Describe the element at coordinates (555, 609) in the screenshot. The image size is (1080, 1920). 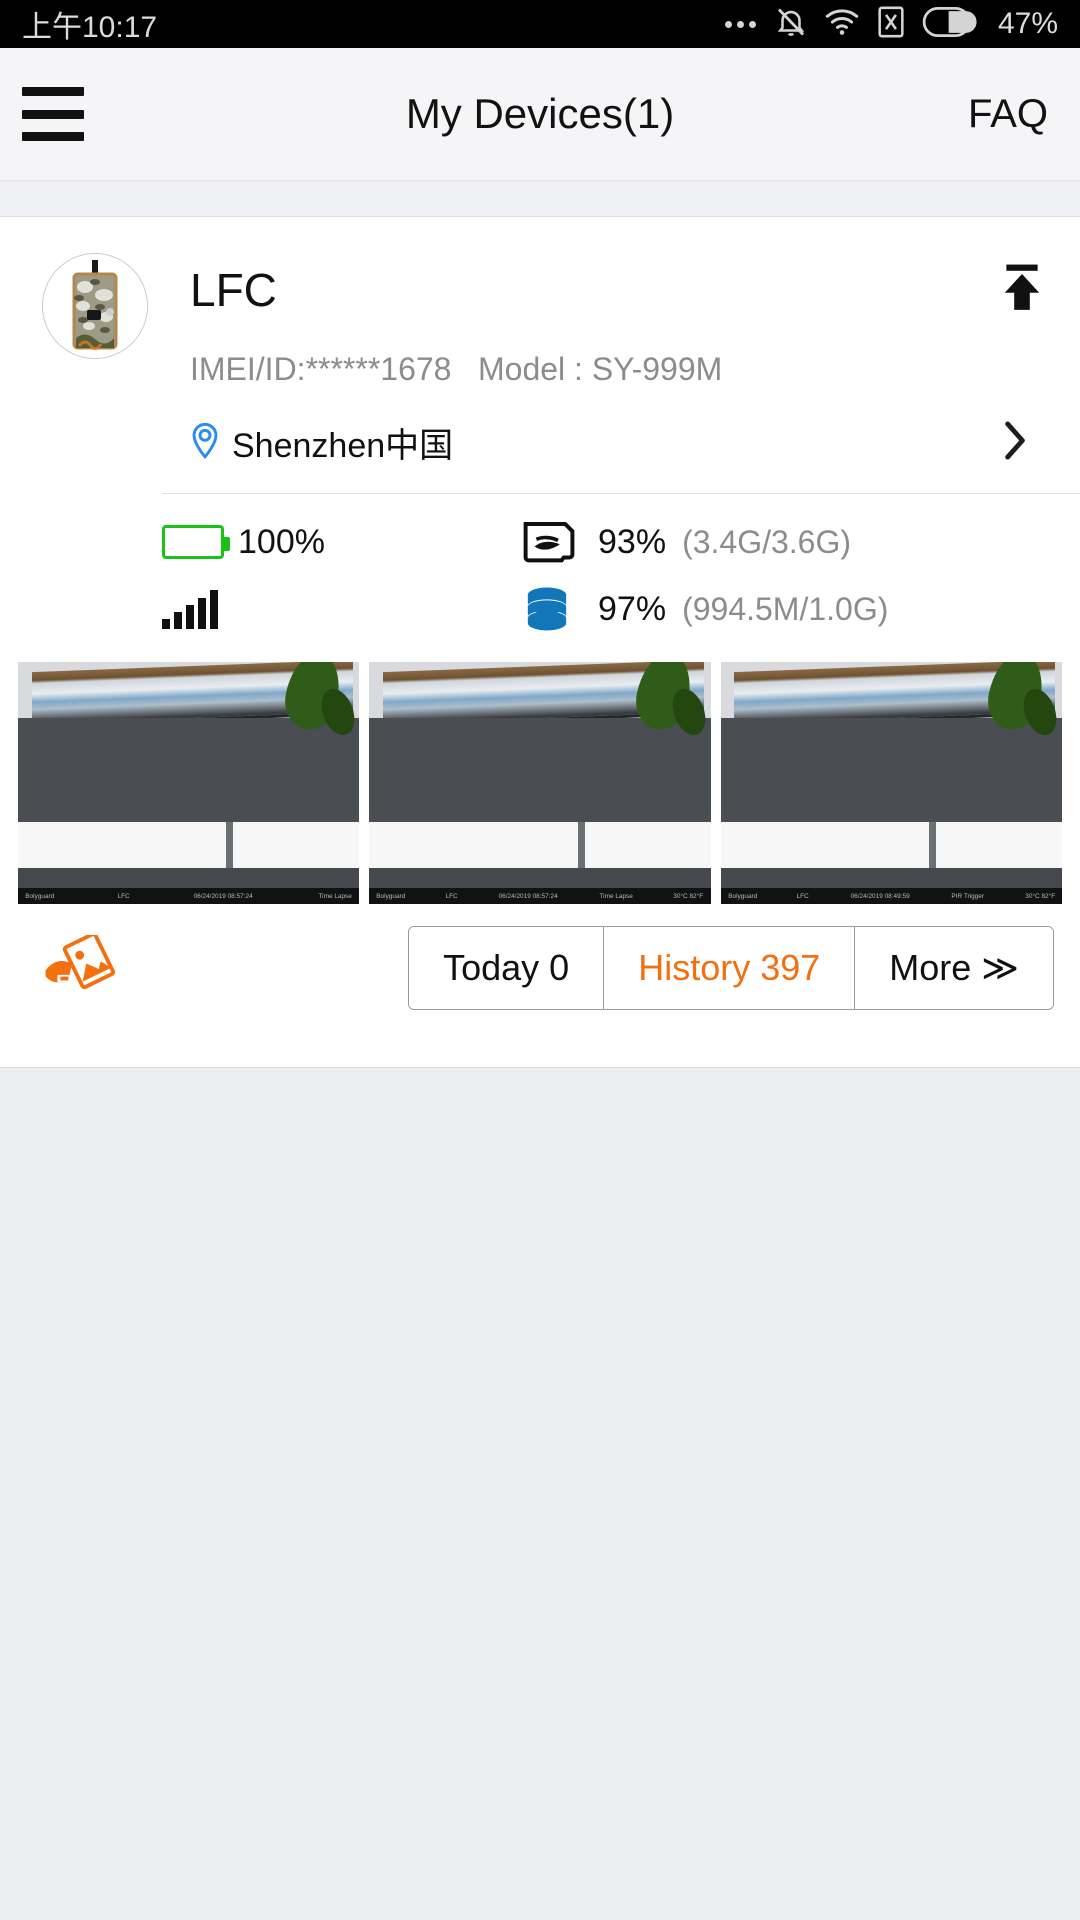
I see `database-icon` at that location.